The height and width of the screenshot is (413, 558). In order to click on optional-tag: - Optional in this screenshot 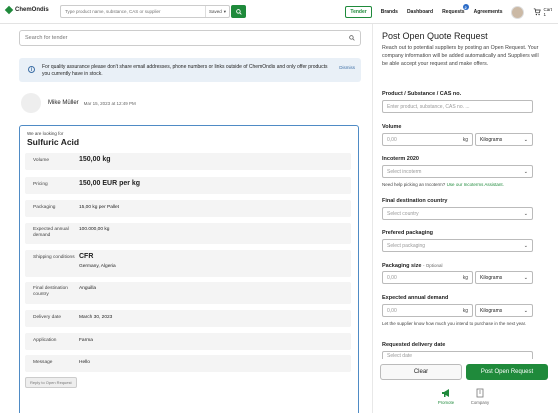, I will do `click(432, 265)`.